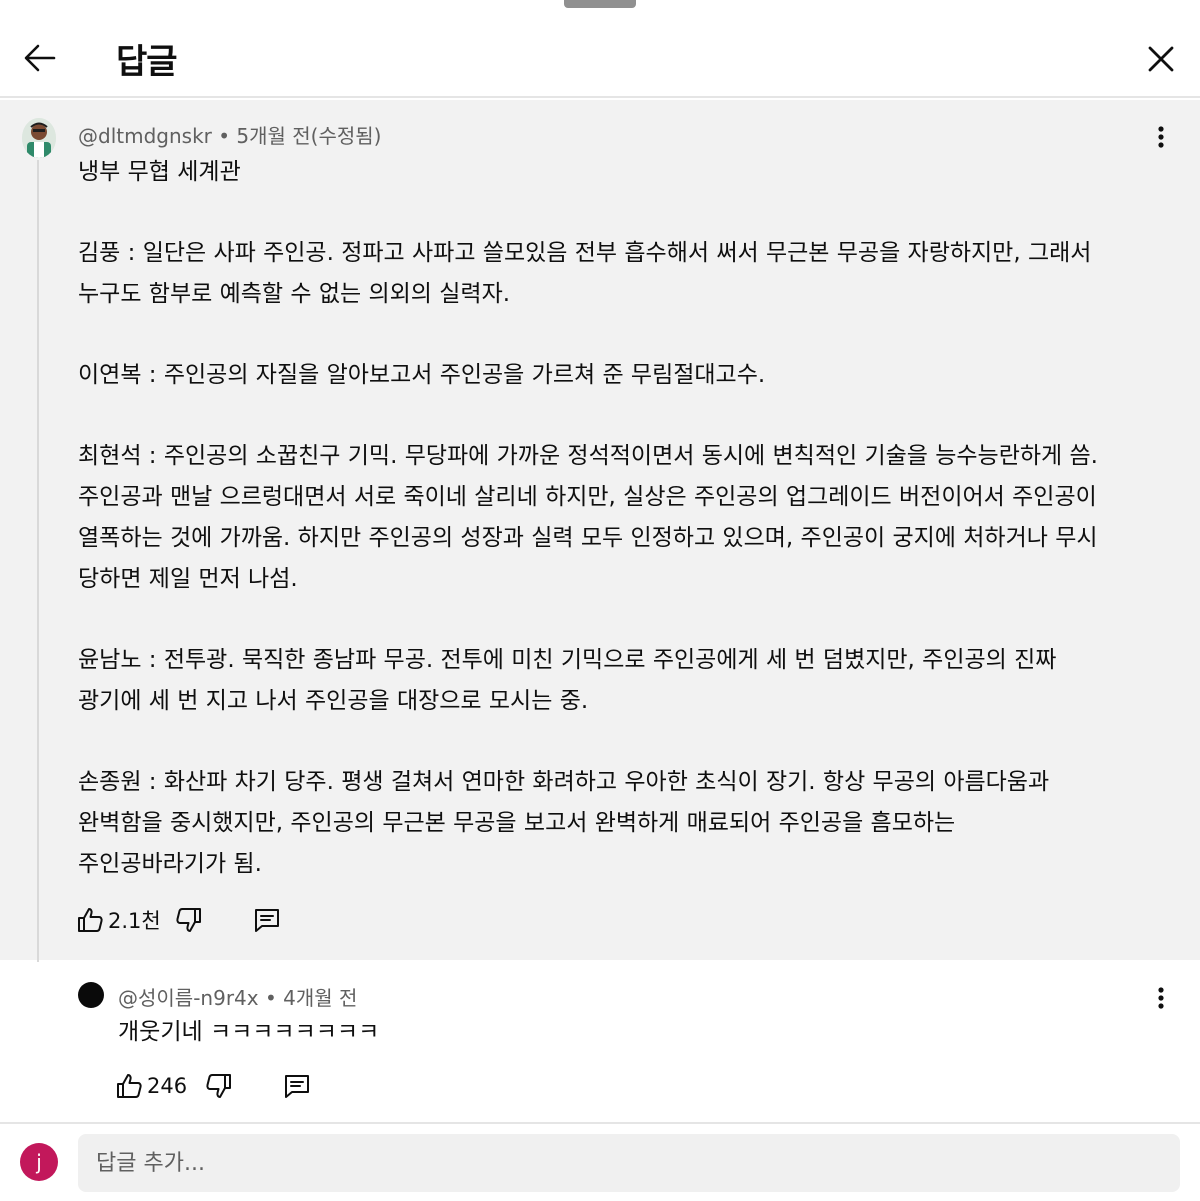  I want to click on comment-actions: 2.1천, so click(178, 920).